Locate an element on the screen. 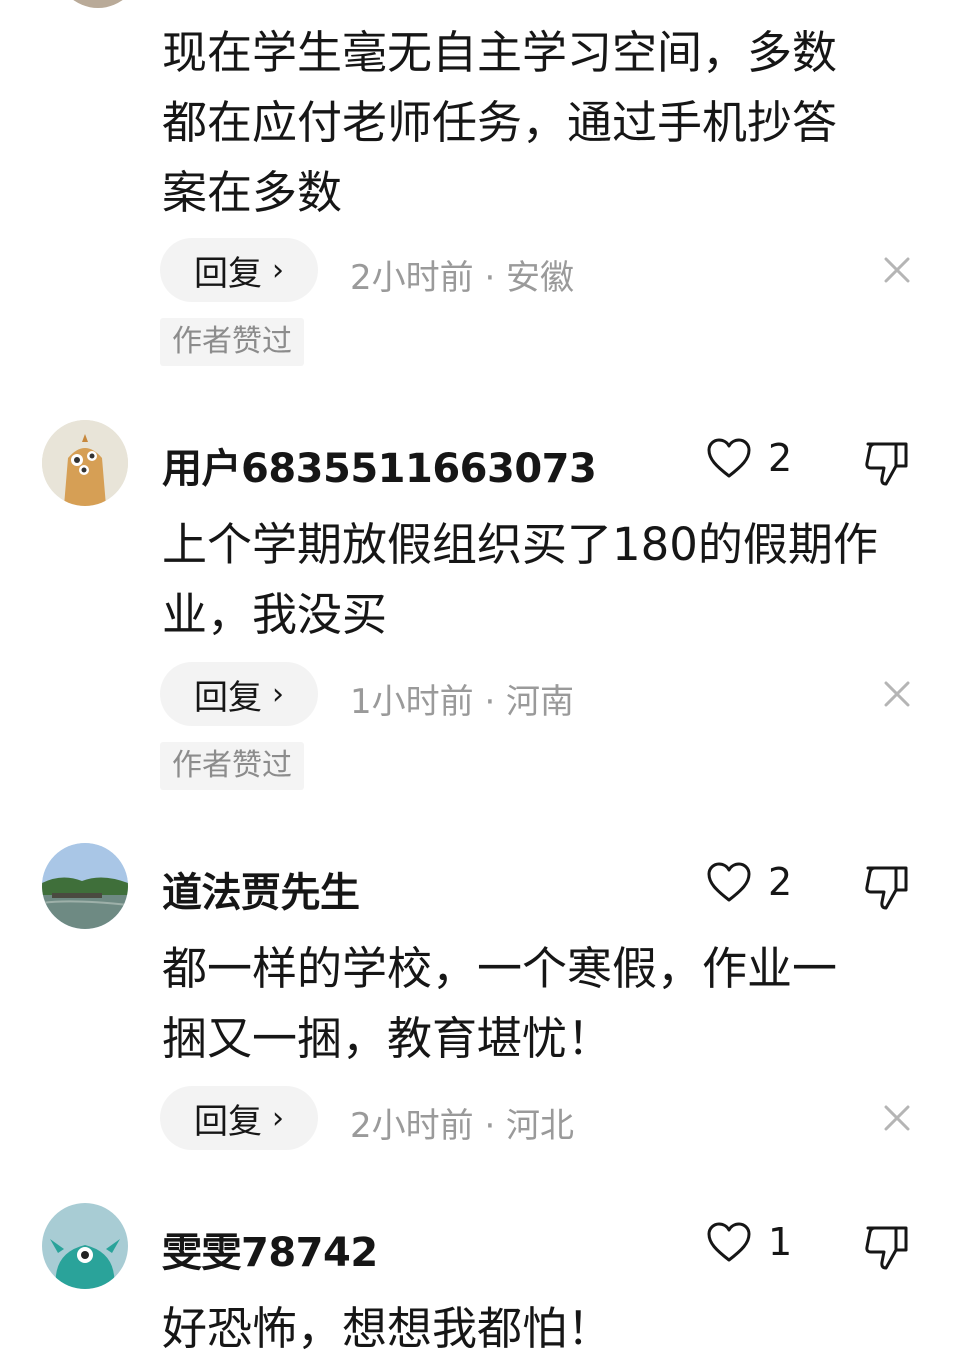  comment-meta: 2小时前 · 安徽 is located at coordinates (462, 278).